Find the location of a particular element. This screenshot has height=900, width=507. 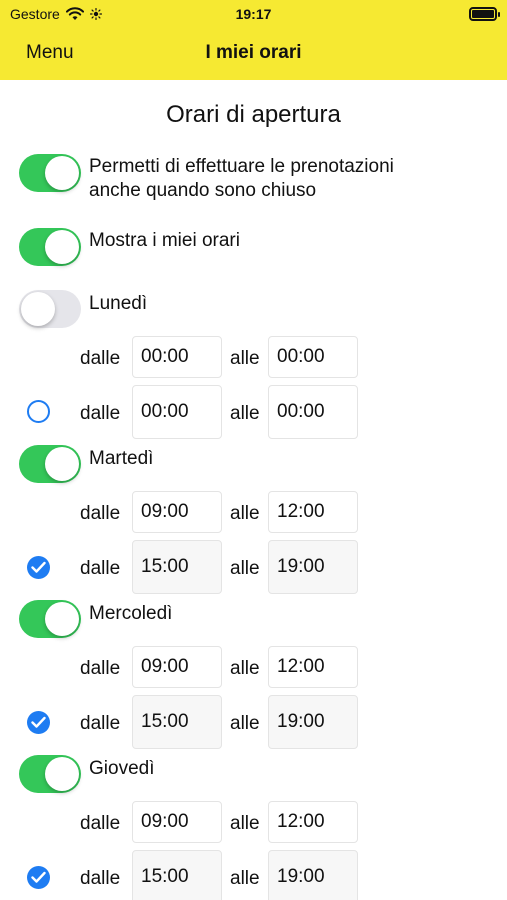

day-label-giovedi: Giovedì is located at coordinates (122, 768).